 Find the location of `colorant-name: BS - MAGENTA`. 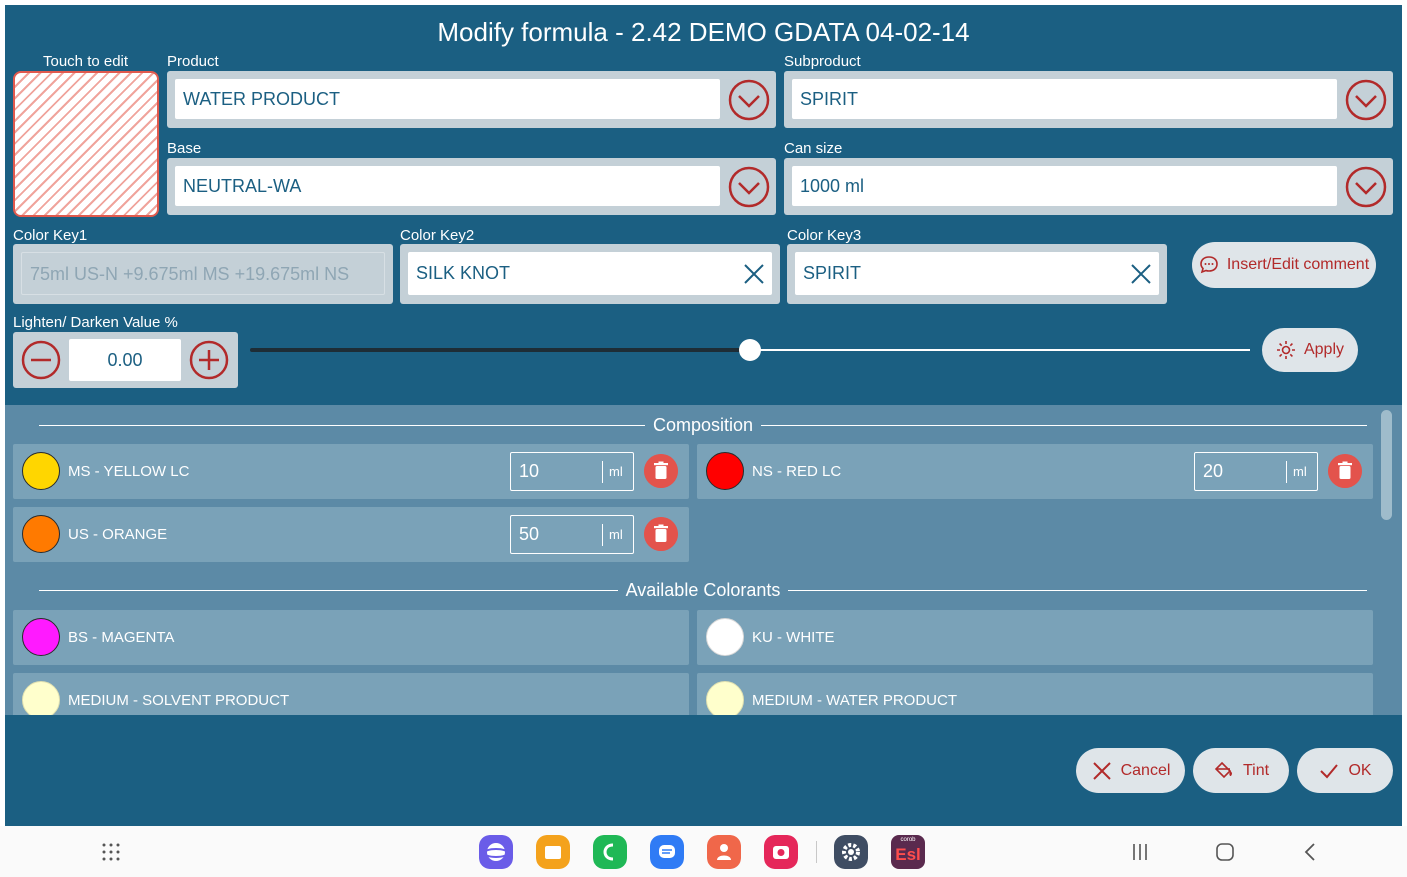

colorant-name: BS - MAGENTA is located at coordinates (121, 637).